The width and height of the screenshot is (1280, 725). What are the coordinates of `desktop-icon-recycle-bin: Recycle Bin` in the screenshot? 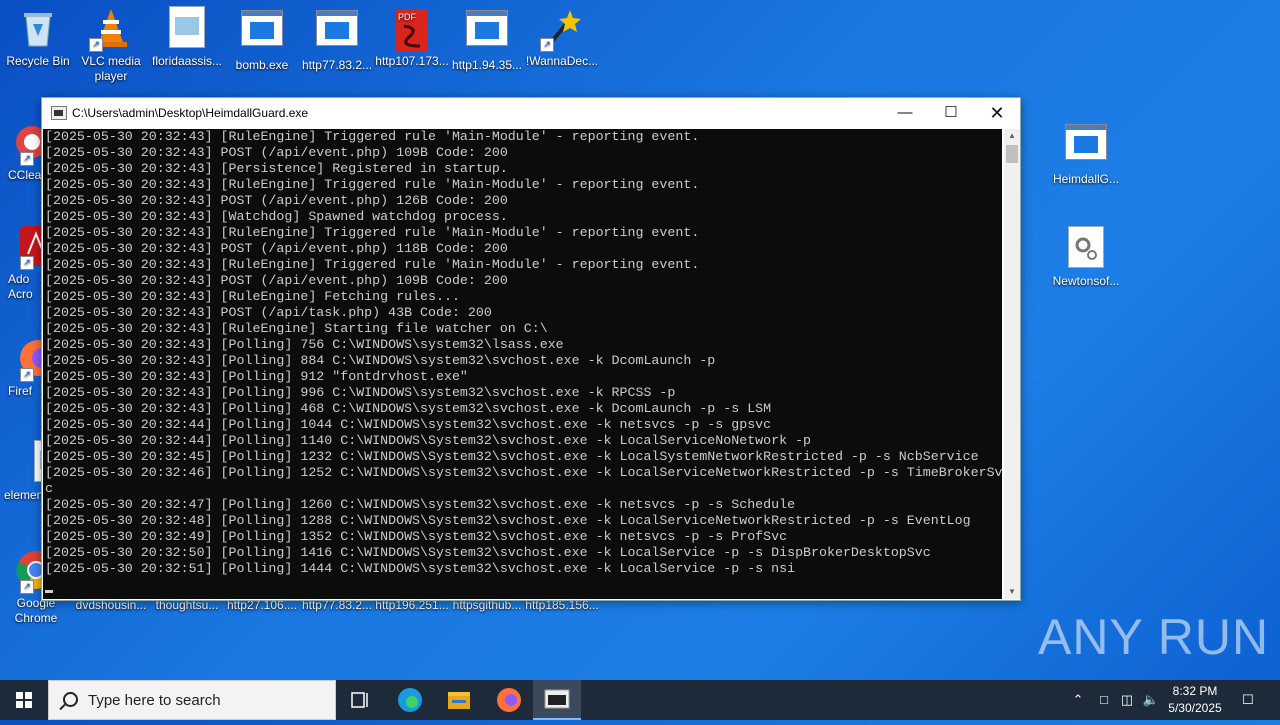 It's located at (38, 37).